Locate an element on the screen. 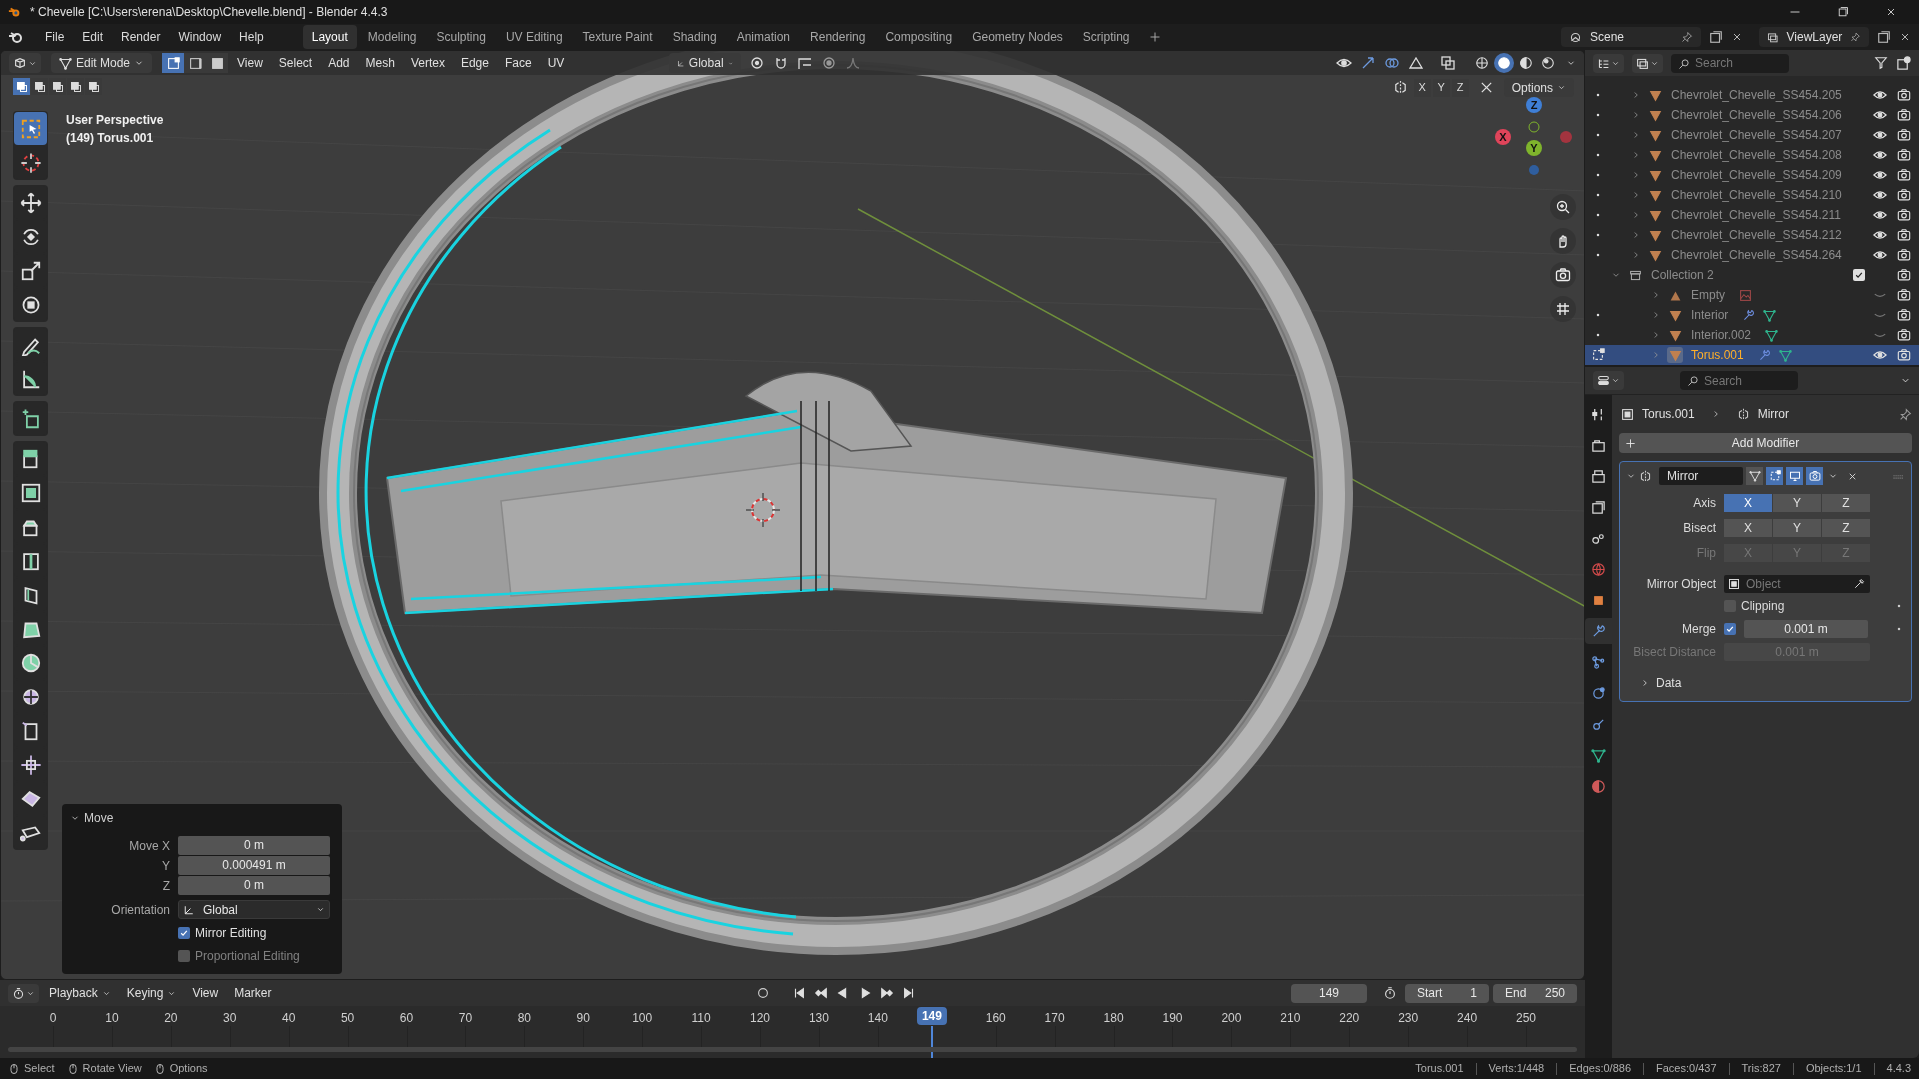  outliner-item-name: Interior.002 is located at coordinates (1721, 335).